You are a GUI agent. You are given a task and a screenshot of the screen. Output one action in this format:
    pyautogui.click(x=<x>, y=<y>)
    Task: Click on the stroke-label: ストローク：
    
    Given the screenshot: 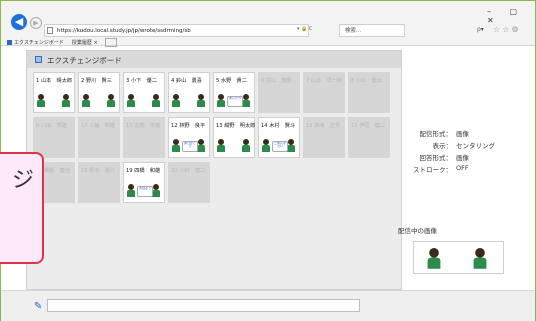 What is the action you would take?
    pyautogui.click(x=432, y=170)
    